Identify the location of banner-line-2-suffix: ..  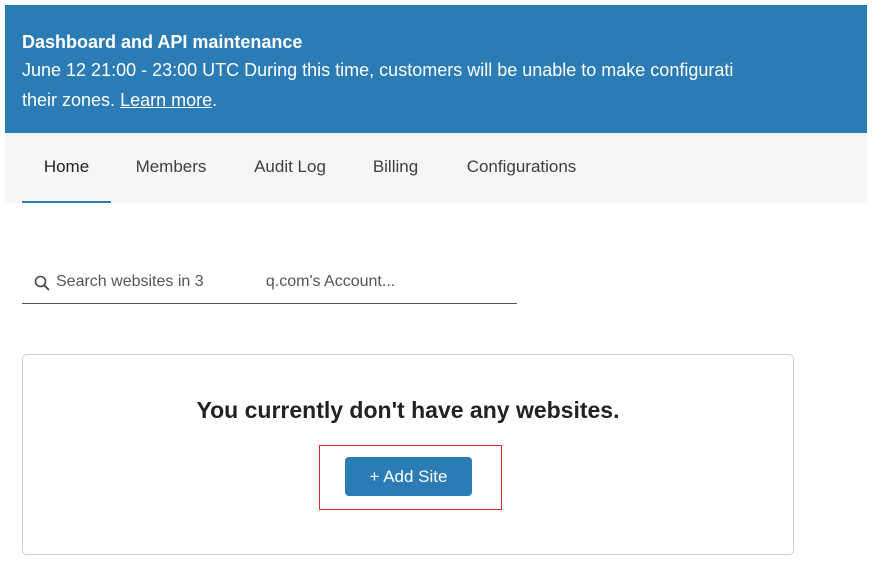
(215, 100).